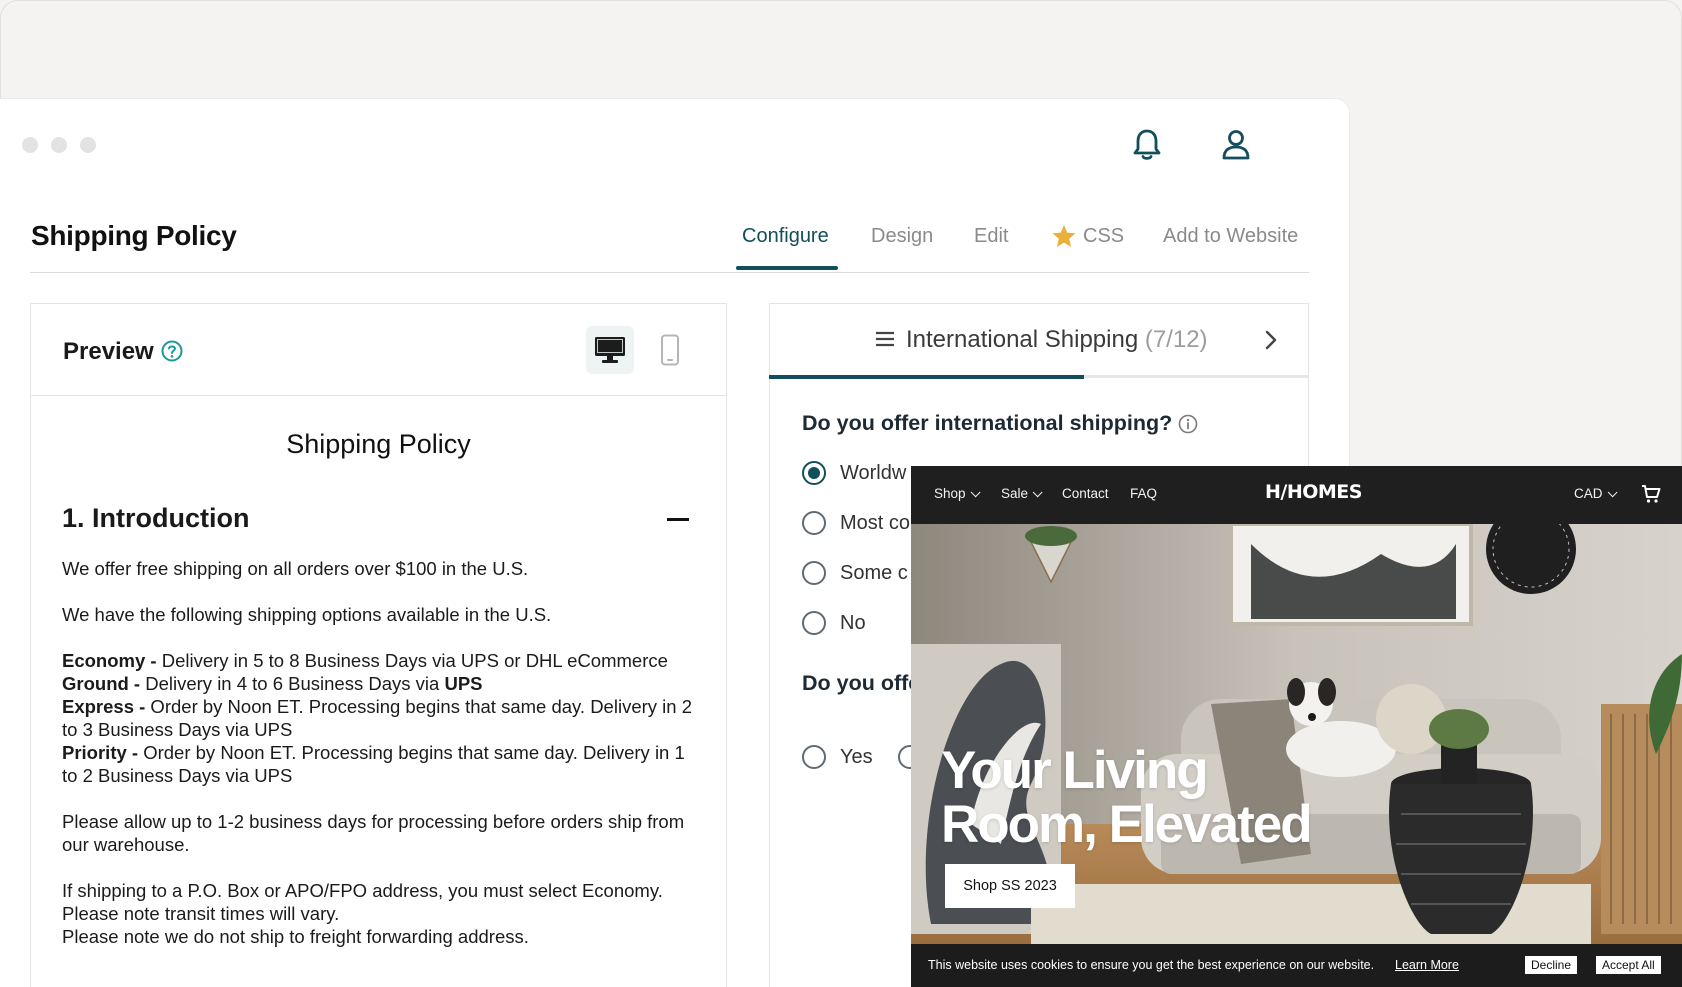  Describe the element at coordinates (853, 622) in the screenshot. I see `radio-label: No` at that location.